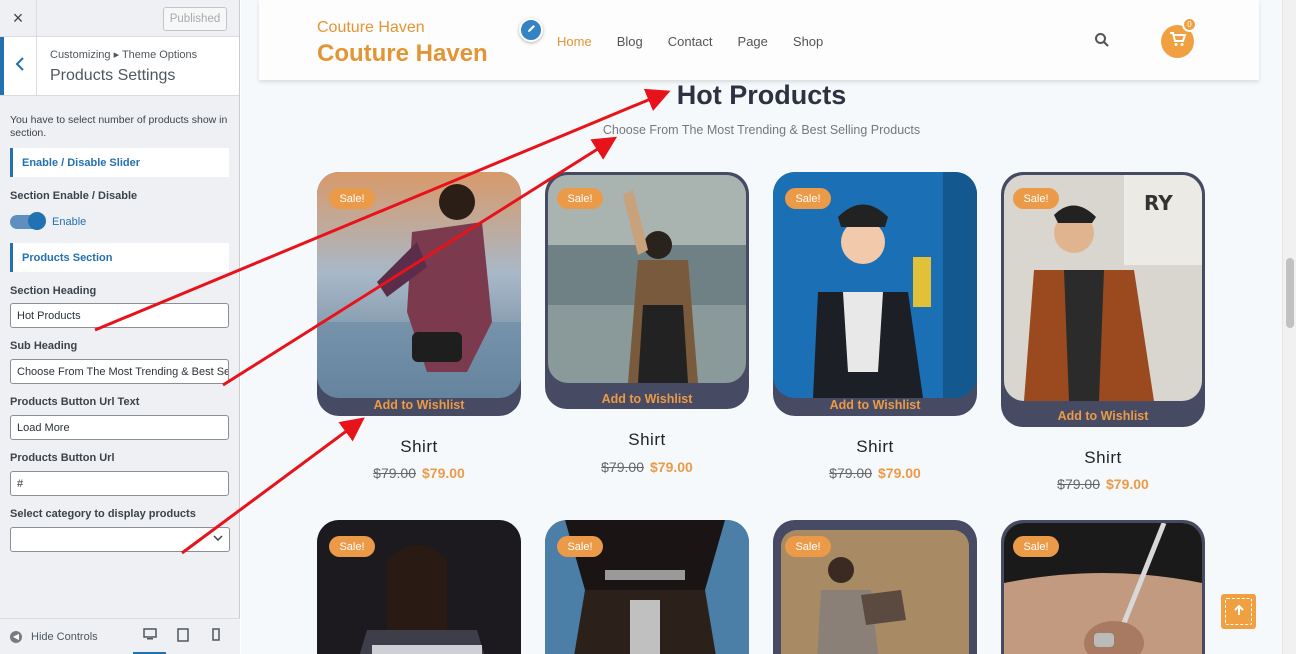  What do you see at coordinates (195, 19) in the screenshot?
I see `published-button: Published` at bounding box center [195, 19].